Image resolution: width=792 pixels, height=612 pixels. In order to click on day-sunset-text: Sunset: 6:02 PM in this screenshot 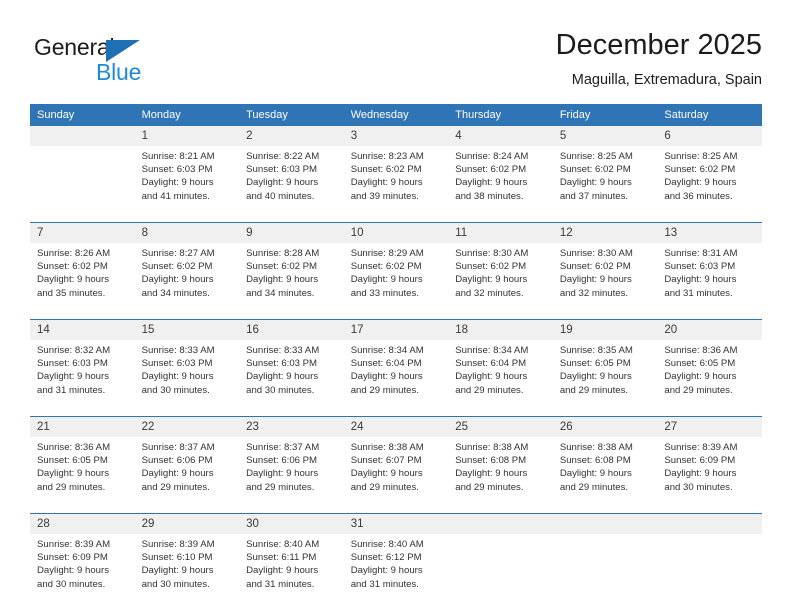, I will do `click(595, 267)`.